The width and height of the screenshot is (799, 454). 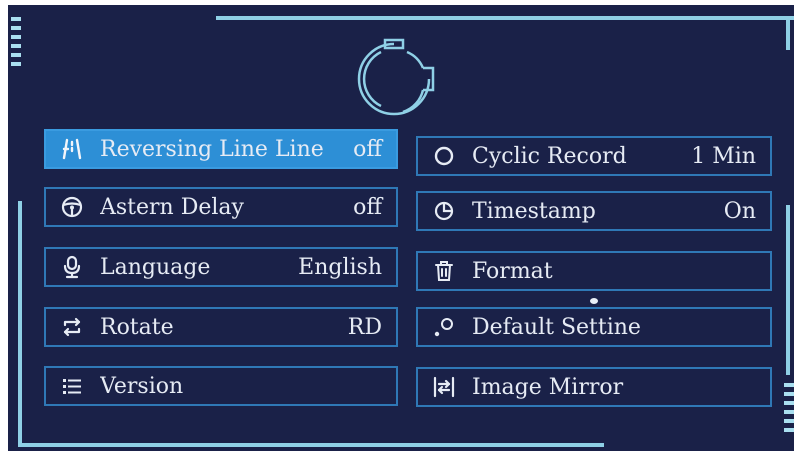 What do you see at coordinates (789, 407) in the screenshot?
I see `bottom-right-dots-decoration` at bounding box center [789, 407].